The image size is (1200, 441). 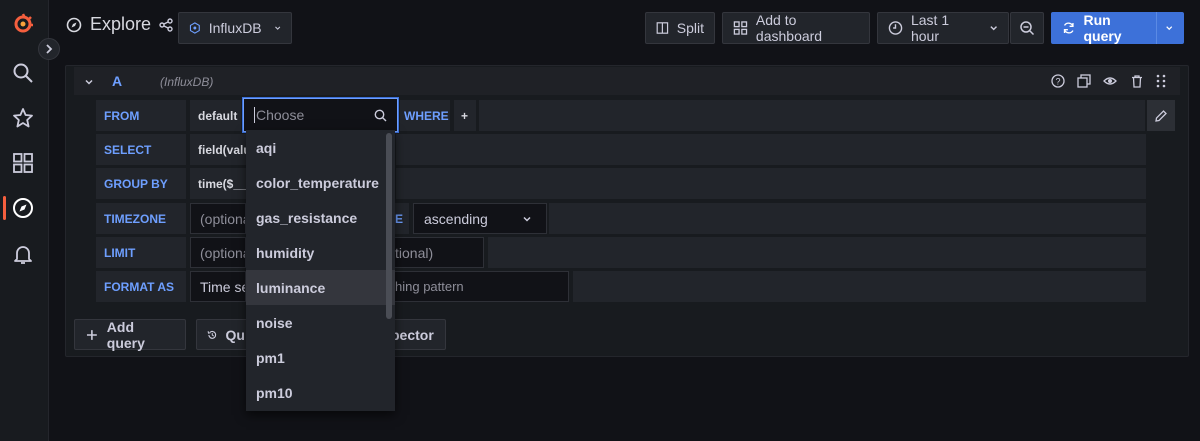 I want to click on raw-query-toggle, so click(x=1161, y=115).